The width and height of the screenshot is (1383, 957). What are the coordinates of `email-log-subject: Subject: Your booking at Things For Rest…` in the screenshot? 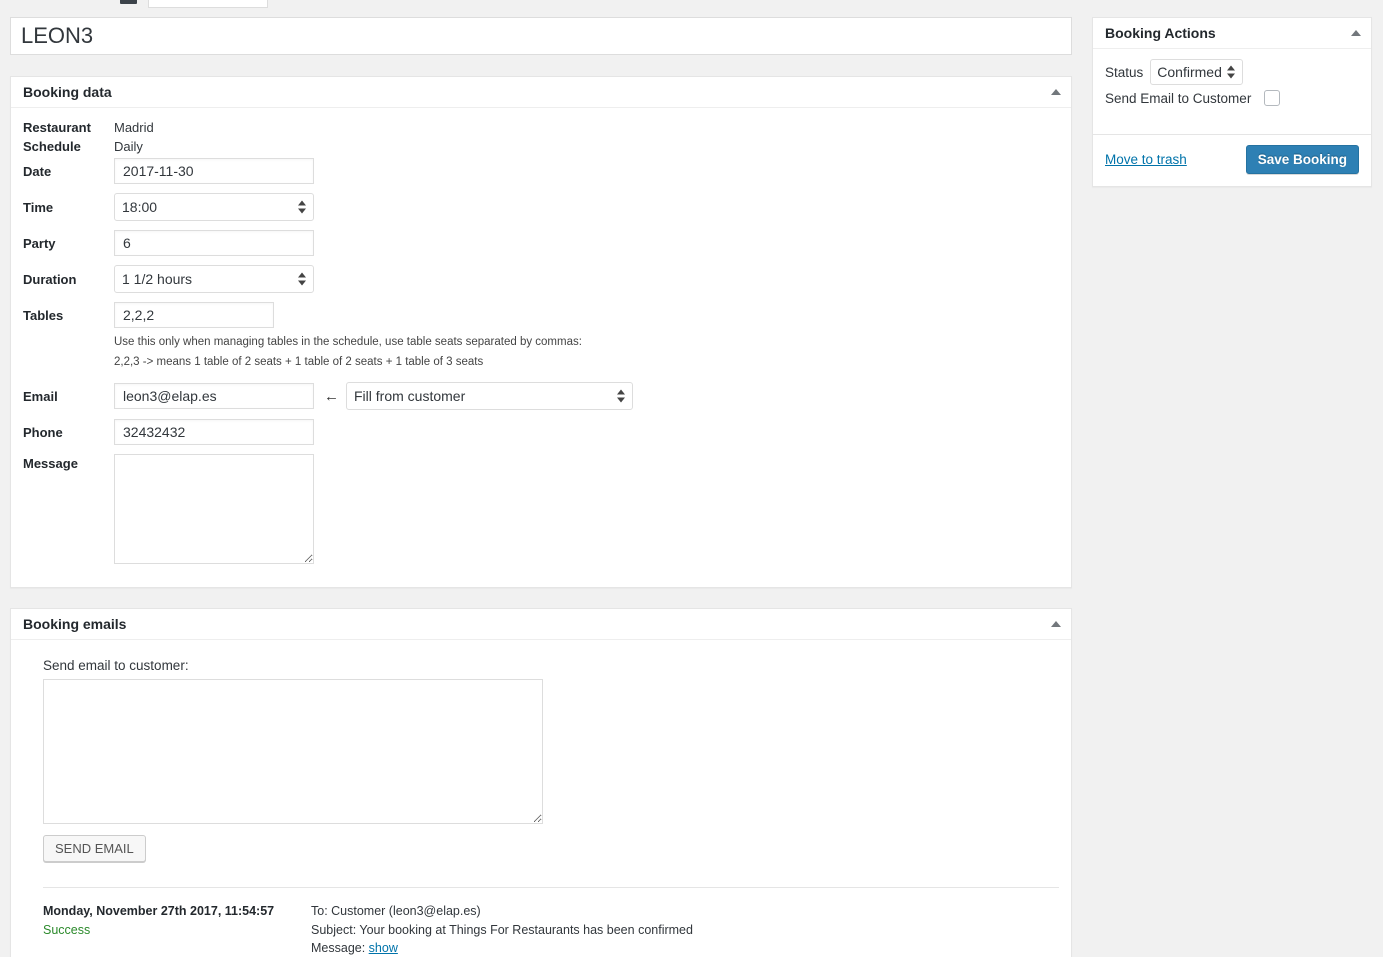 It's located at (502, 929).